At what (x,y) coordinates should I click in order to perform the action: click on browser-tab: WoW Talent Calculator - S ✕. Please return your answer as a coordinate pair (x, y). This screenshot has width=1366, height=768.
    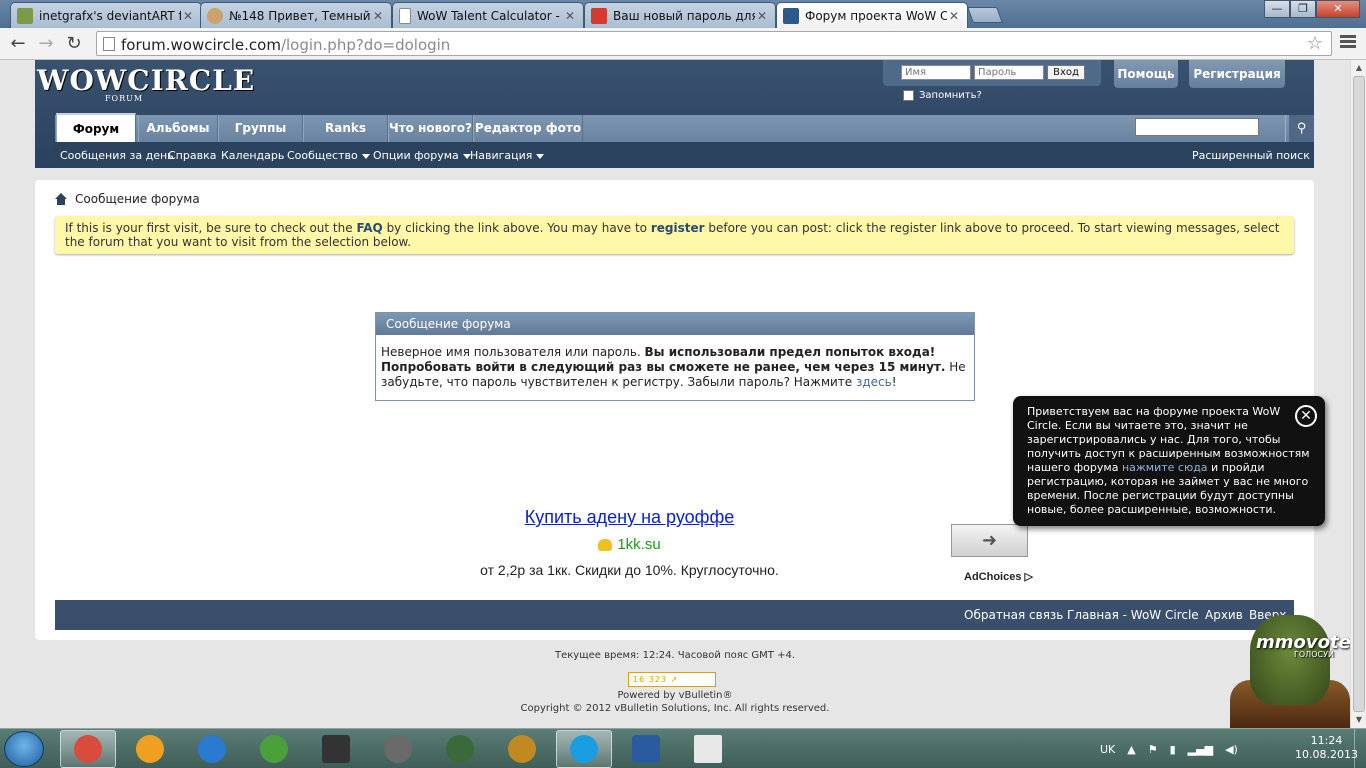
    Looking at the image, I should click on (488, 15).